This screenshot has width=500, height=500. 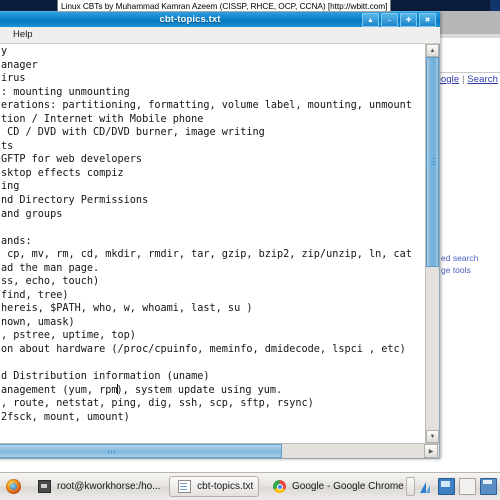 I want to click on text-line: ss, echo, touch), so click(x=50, y=282).